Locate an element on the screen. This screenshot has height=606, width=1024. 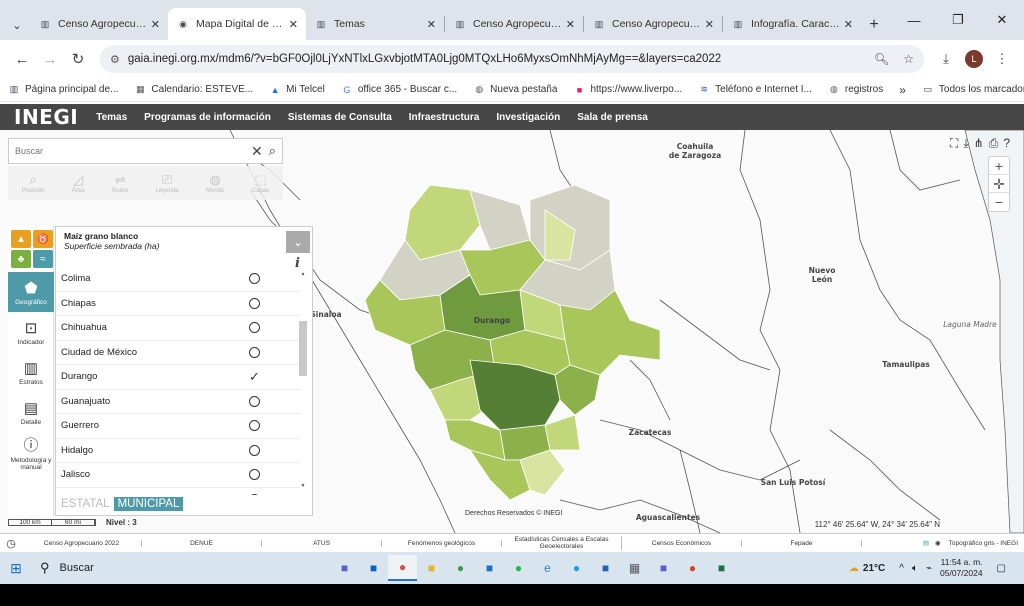
outlook-icon: ■ is located at coordinates (373, 568).